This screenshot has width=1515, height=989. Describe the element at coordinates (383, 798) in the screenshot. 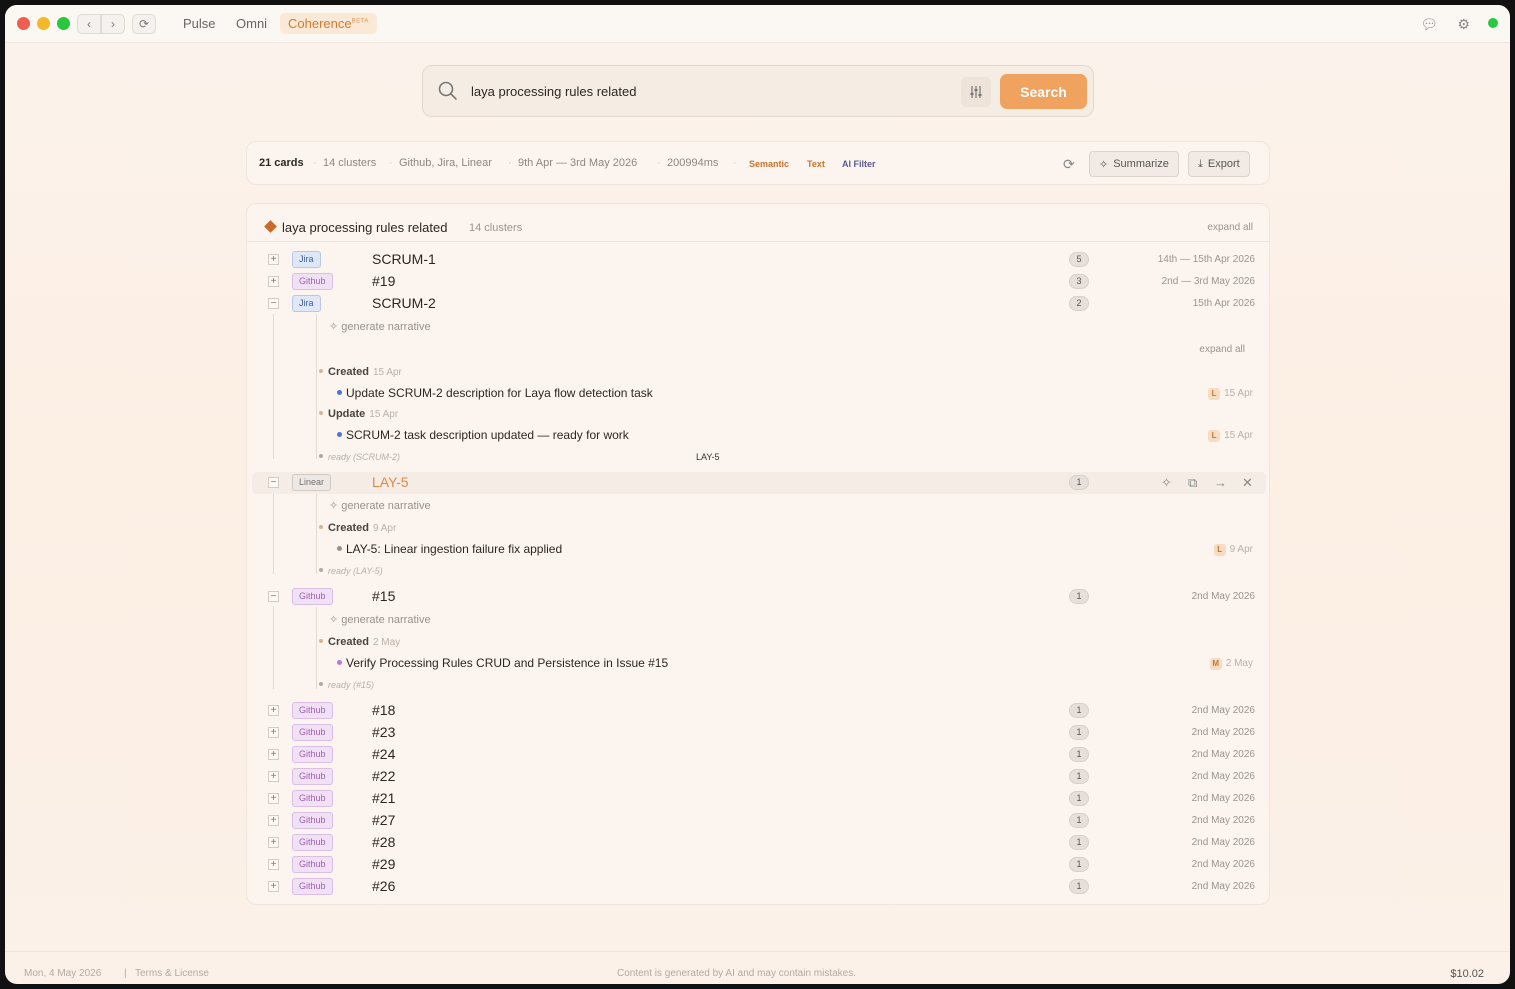

I see `cluster-title: #21` at that location.